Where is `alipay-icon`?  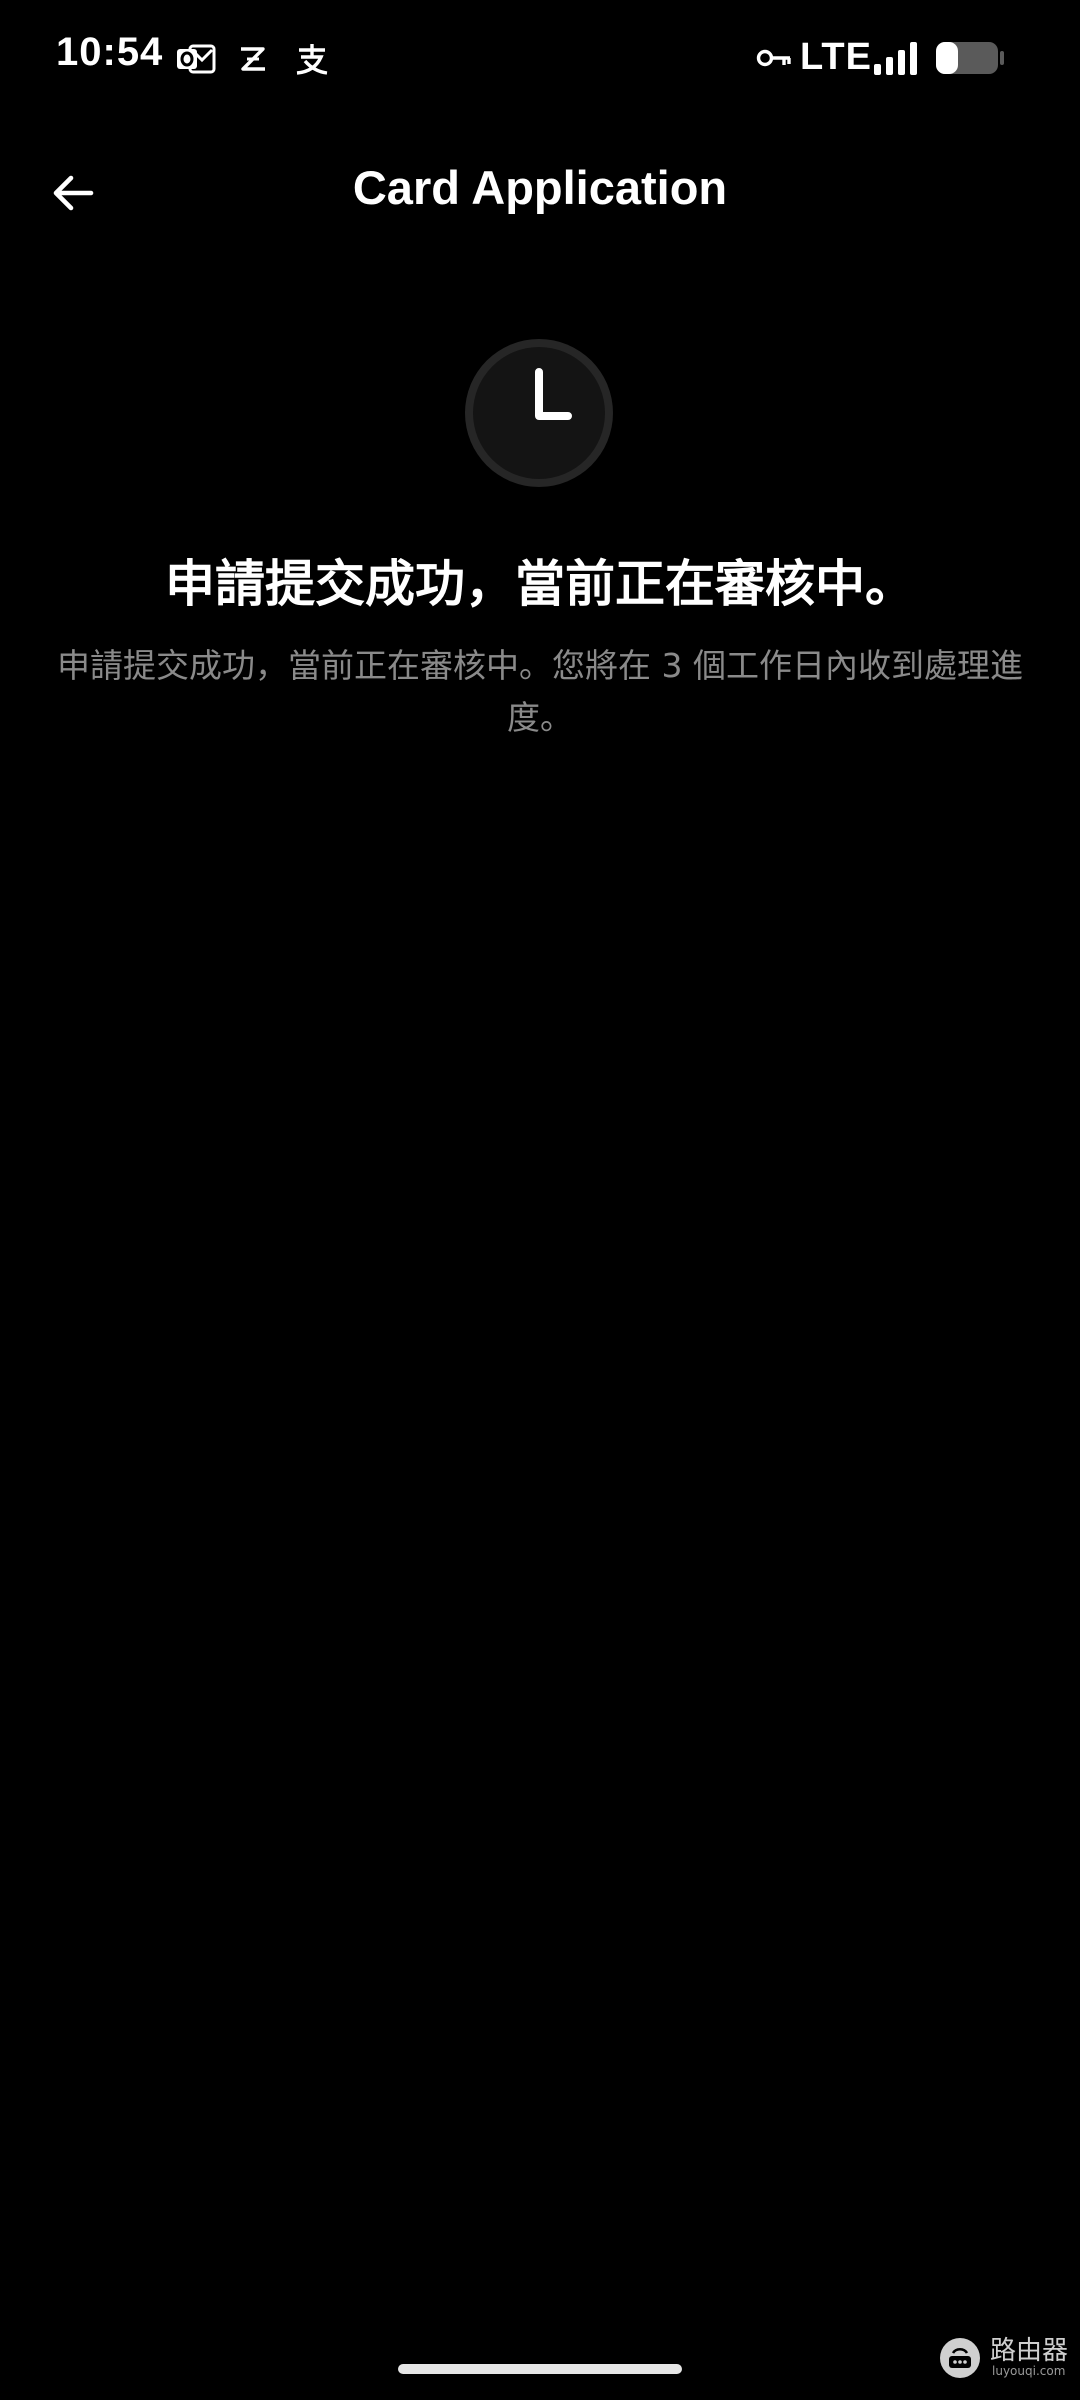
alipay-icon is located at coordinates (312, 59).